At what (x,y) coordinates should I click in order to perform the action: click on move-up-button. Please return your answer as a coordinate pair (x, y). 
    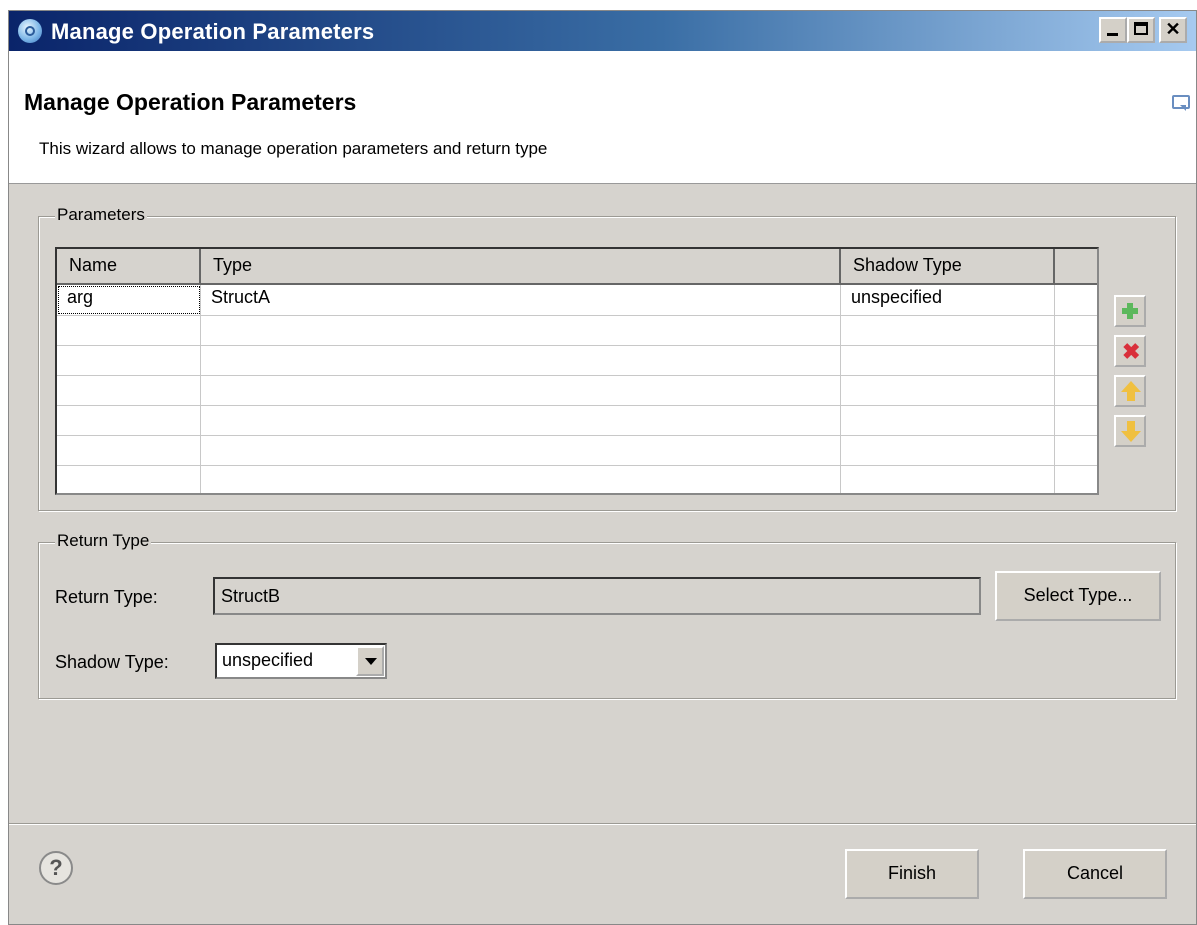
    Looking at the image, I should click on (1130, 391).